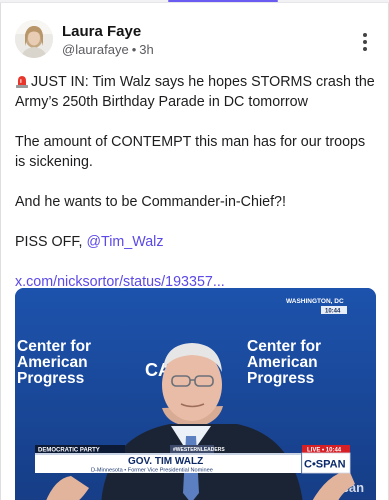 This screenshot has width=389, height=500. I want to click on author-meta: @laurafaye • 3h, so click(108, 49).